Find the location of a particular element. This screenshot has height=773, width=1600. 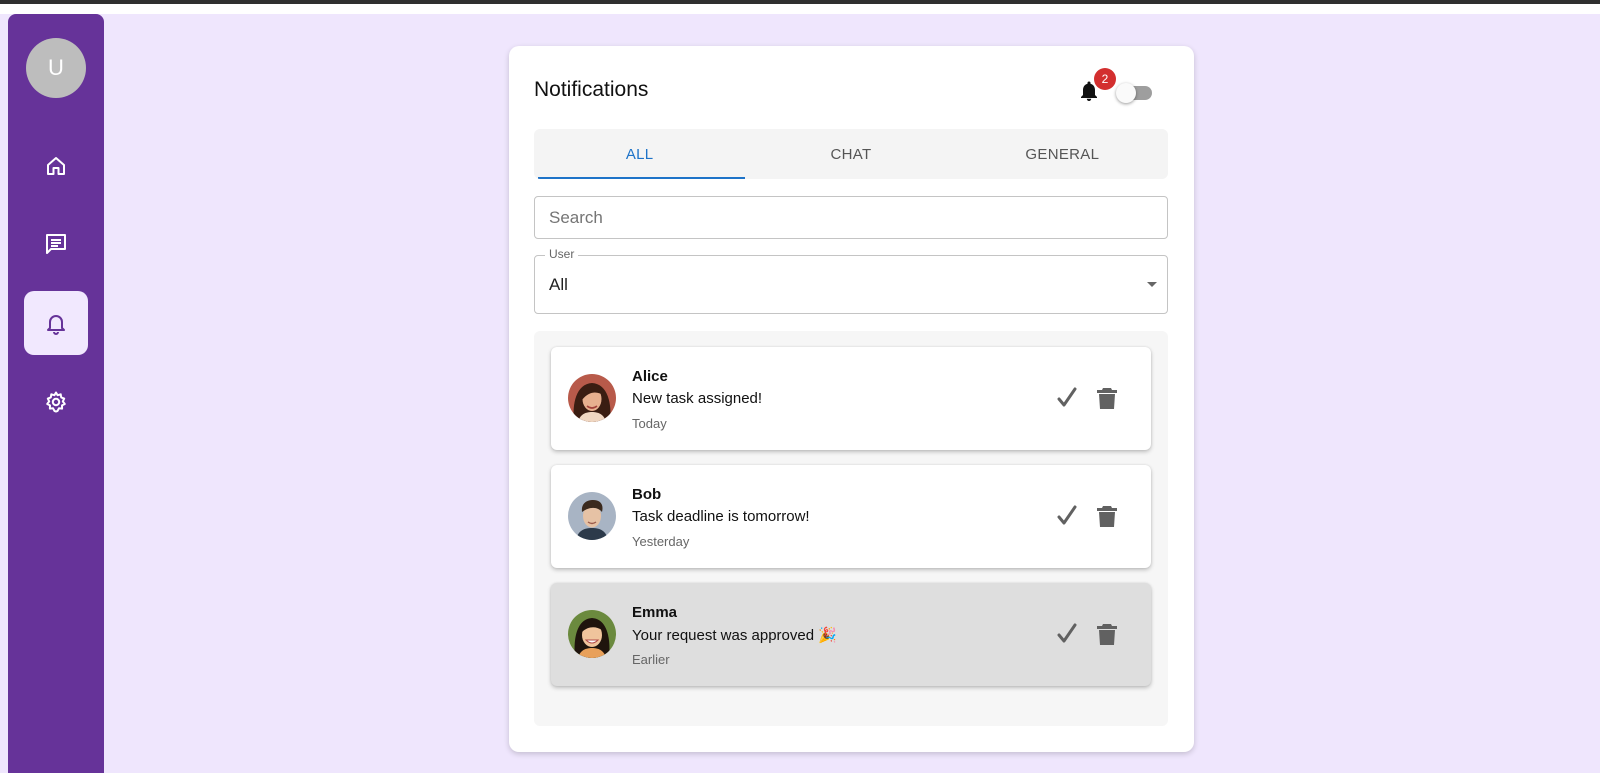

notification-message: Task deadline is tomorrow! is located at coordinates (721, 516).